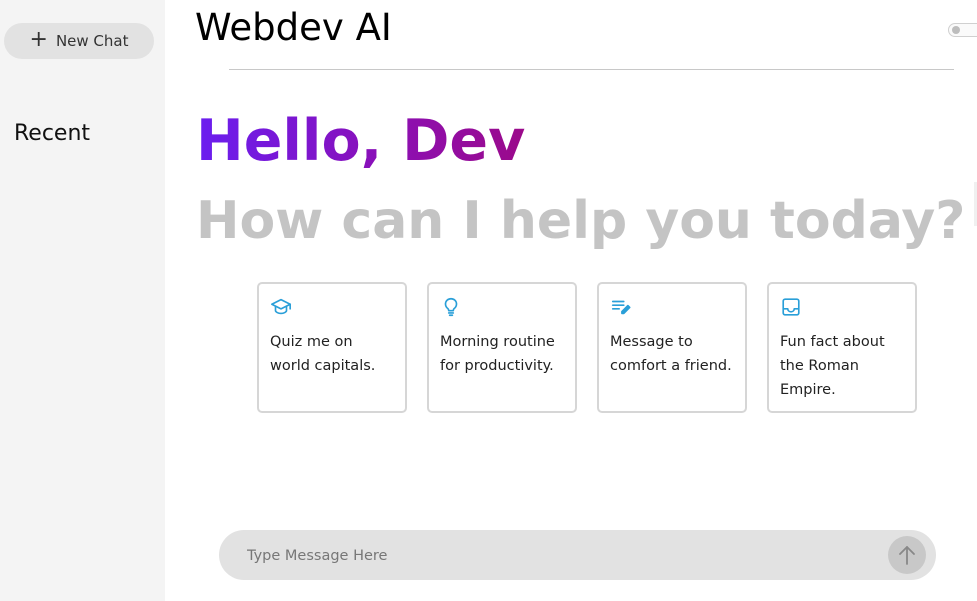 The width and height of the screenshot is (977, 601). What do you see at coordinates (581, 221) in the screenshot?
I see `greeting-subtitle: How can I help you today?` at bounding box center [581, 221].